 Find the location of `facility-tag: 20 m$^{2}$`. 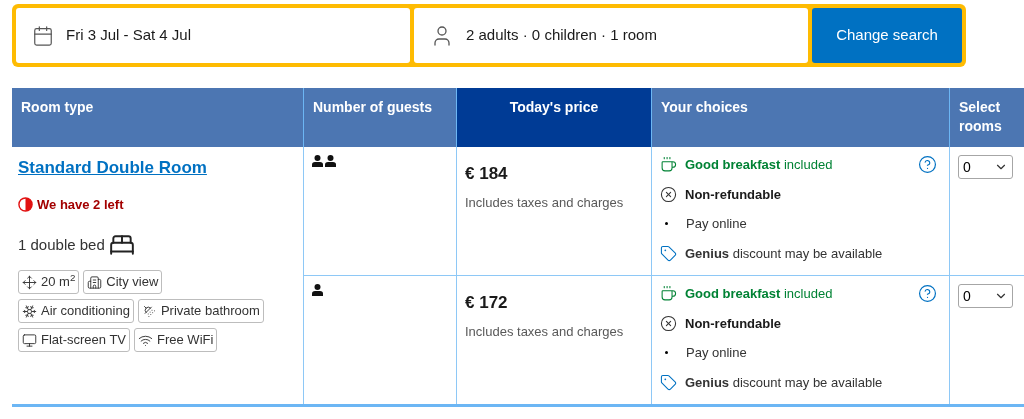

facility-tag: 20 m$^{2}$ is located at coordinates (49, 282).